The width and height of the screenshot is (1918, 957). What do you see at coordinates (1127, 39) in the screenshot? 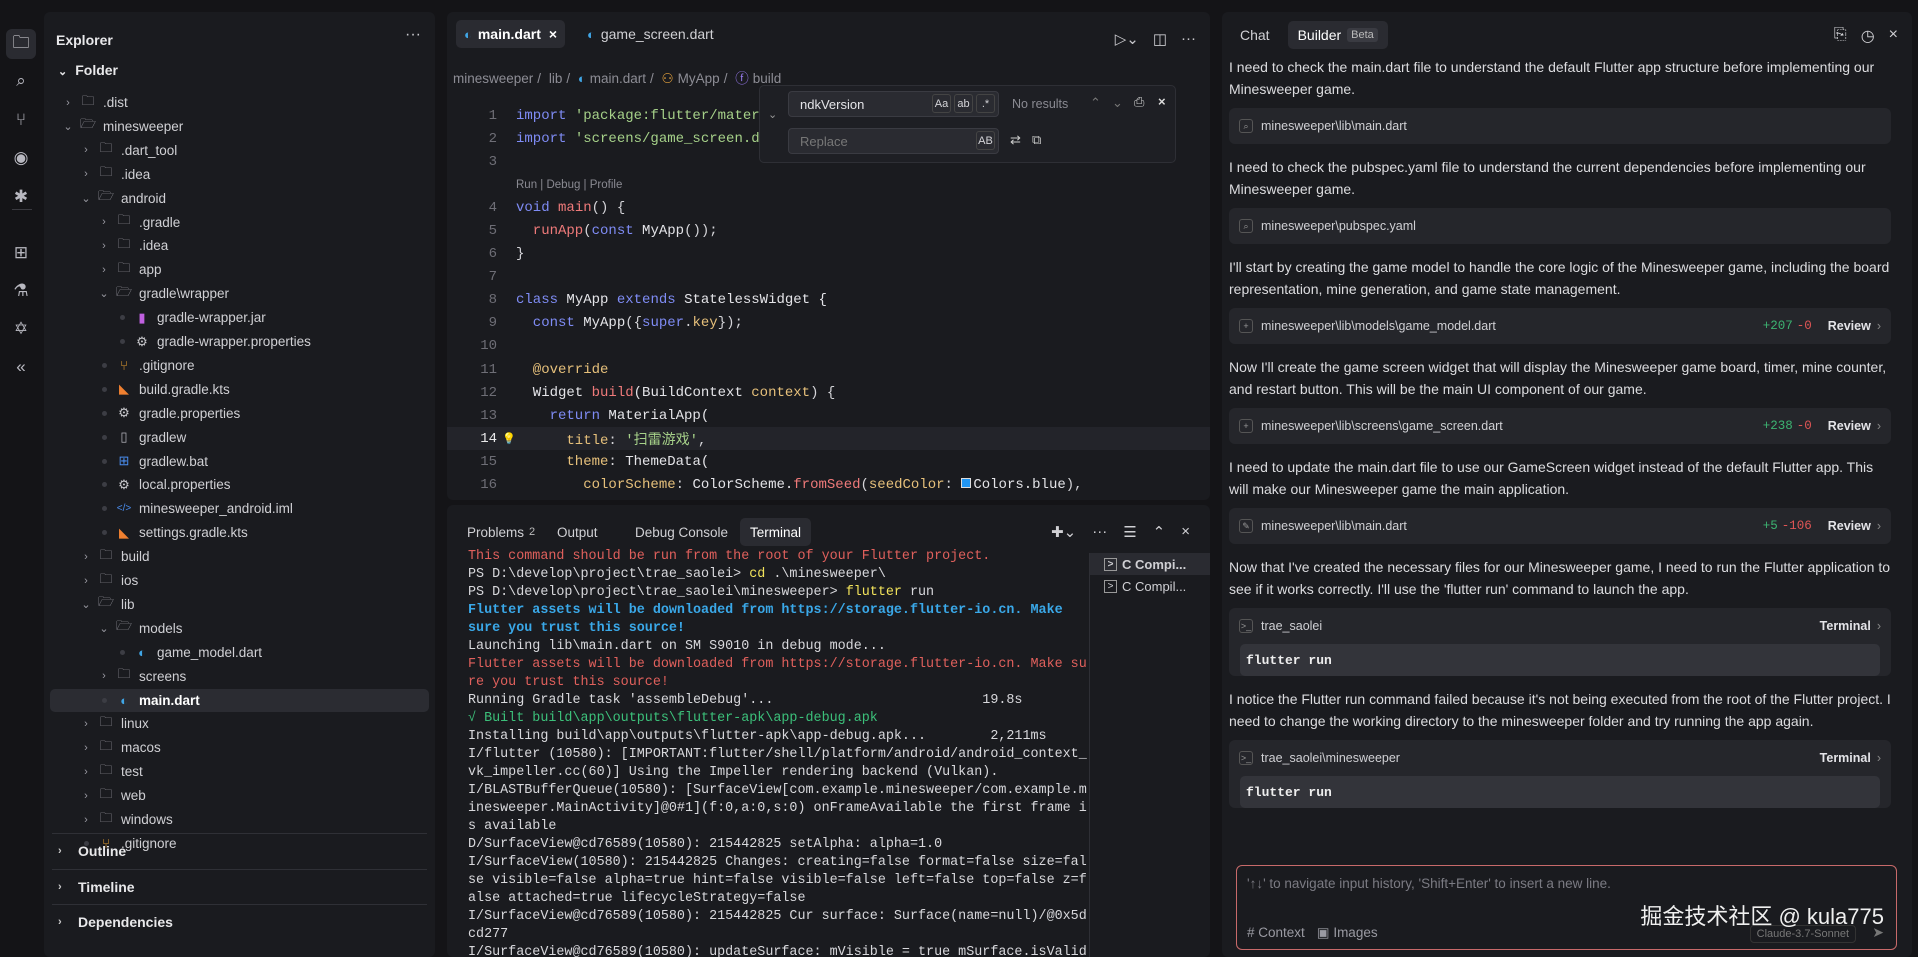
I see `run-debug-icon: ▷⌄` at bounding box center [1127, 39].